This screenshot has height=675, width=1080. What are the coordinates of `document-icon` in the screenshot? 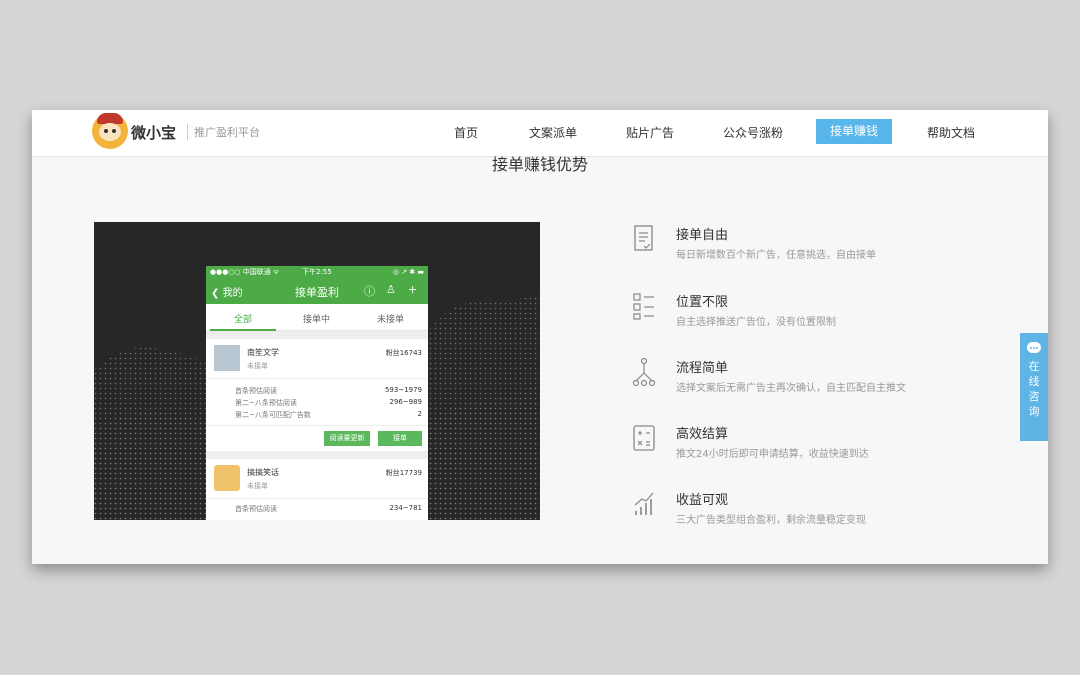 It's located at (643, 238).